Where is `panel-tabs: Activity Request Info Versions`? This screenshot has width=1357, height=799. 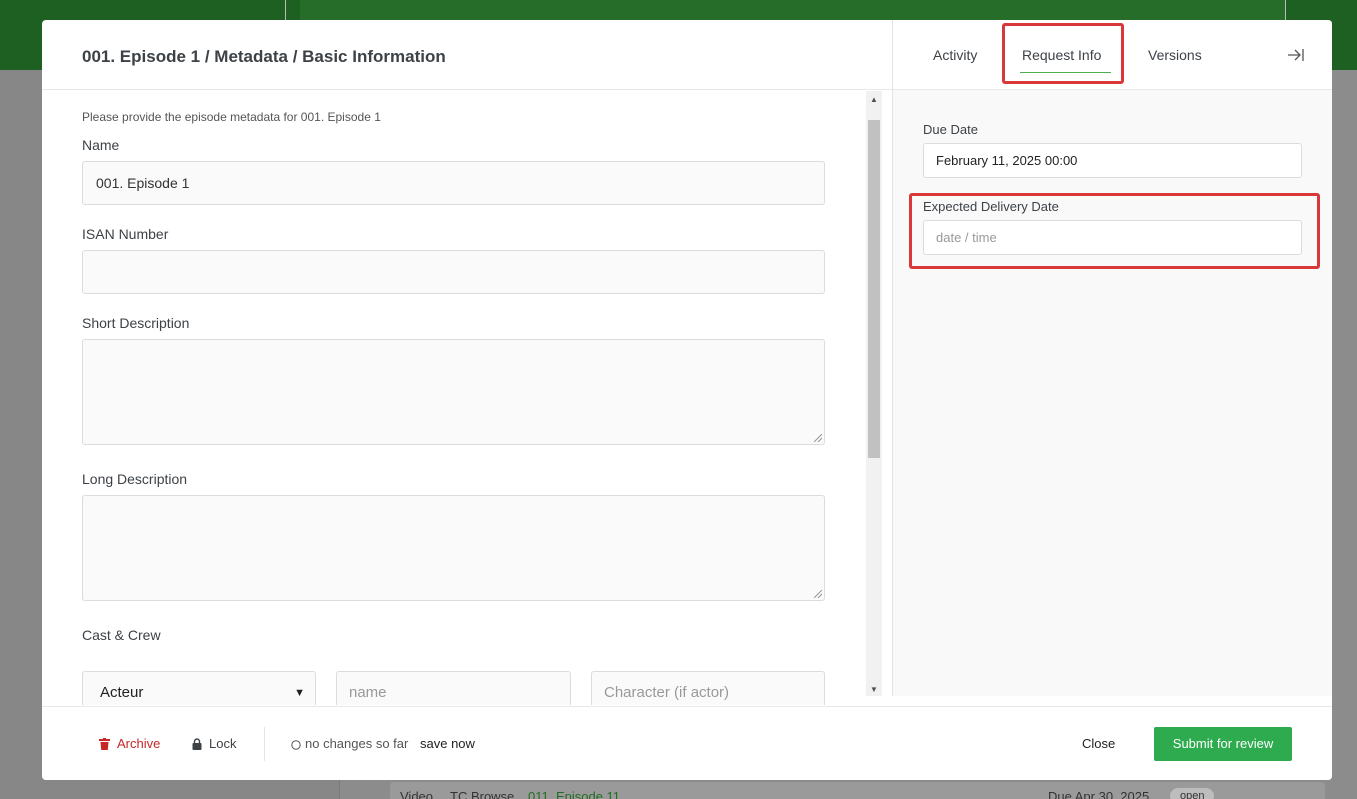 panel-tabs: Activity Request Info Versions is located at coordinates (1112, 55).